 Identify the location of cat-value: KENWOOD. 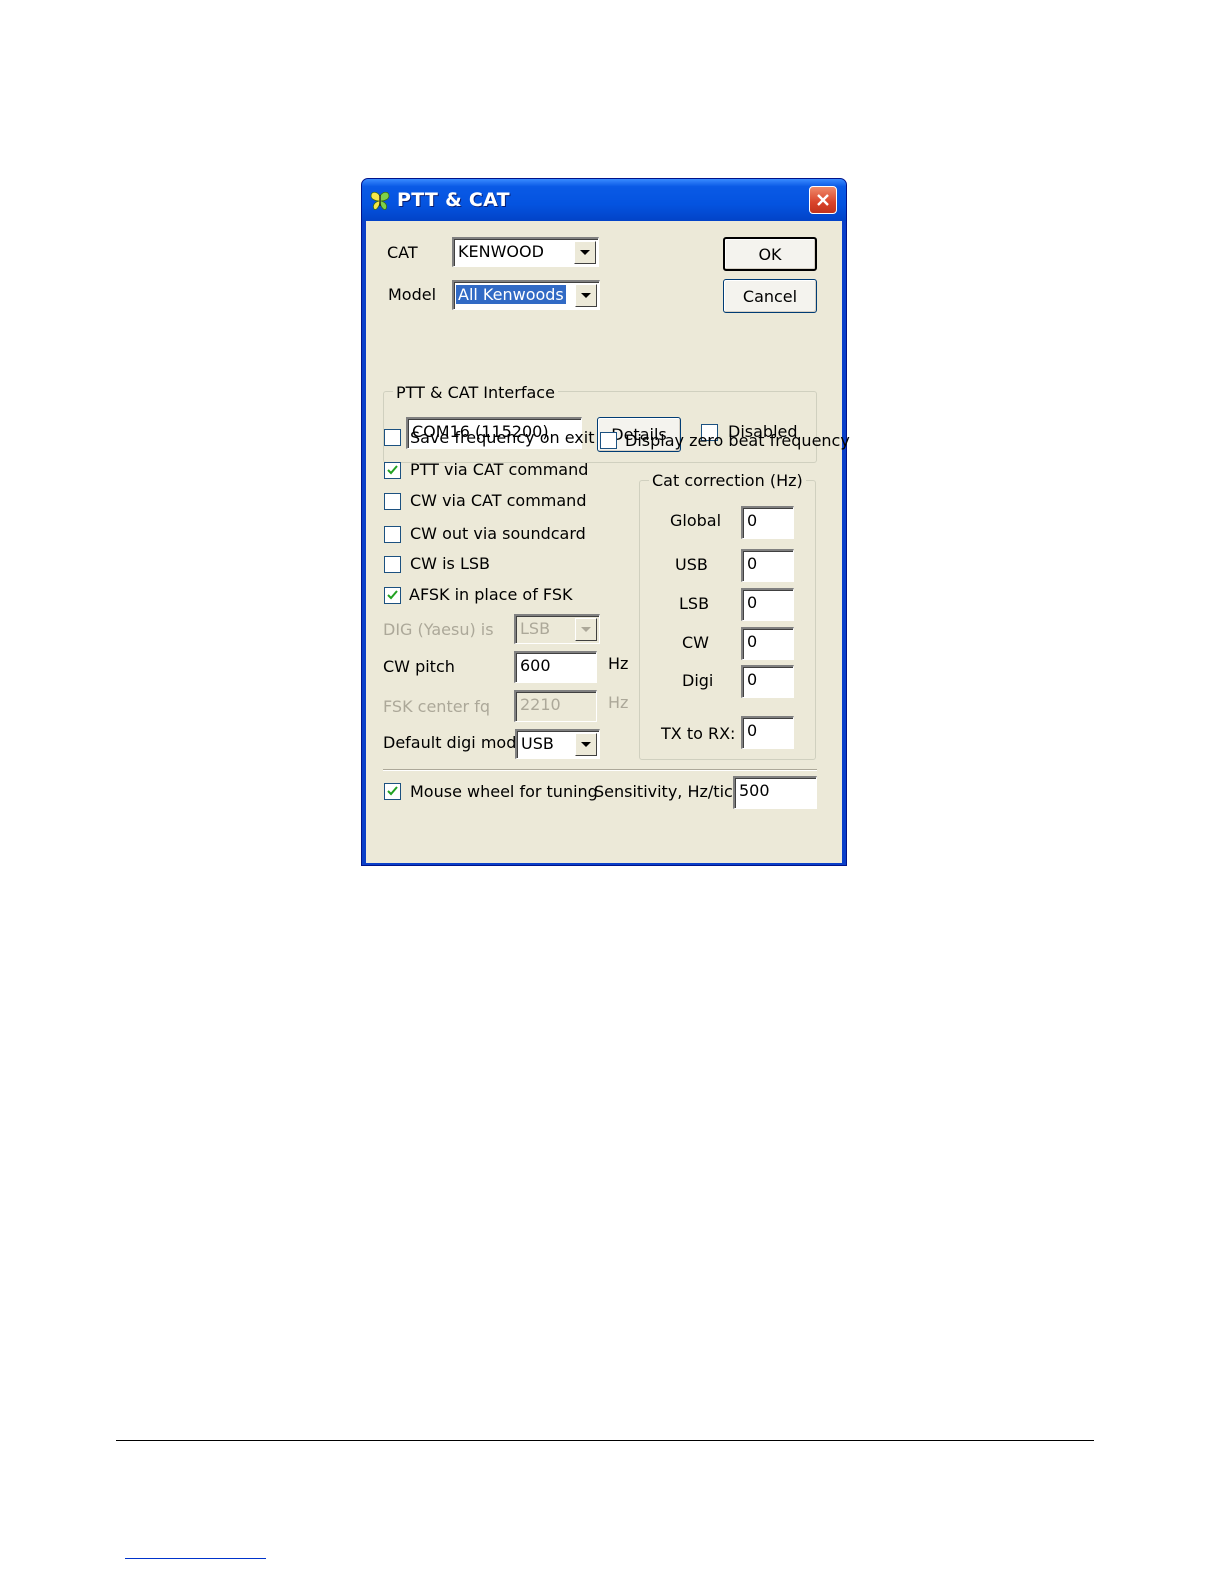
(501, 251).